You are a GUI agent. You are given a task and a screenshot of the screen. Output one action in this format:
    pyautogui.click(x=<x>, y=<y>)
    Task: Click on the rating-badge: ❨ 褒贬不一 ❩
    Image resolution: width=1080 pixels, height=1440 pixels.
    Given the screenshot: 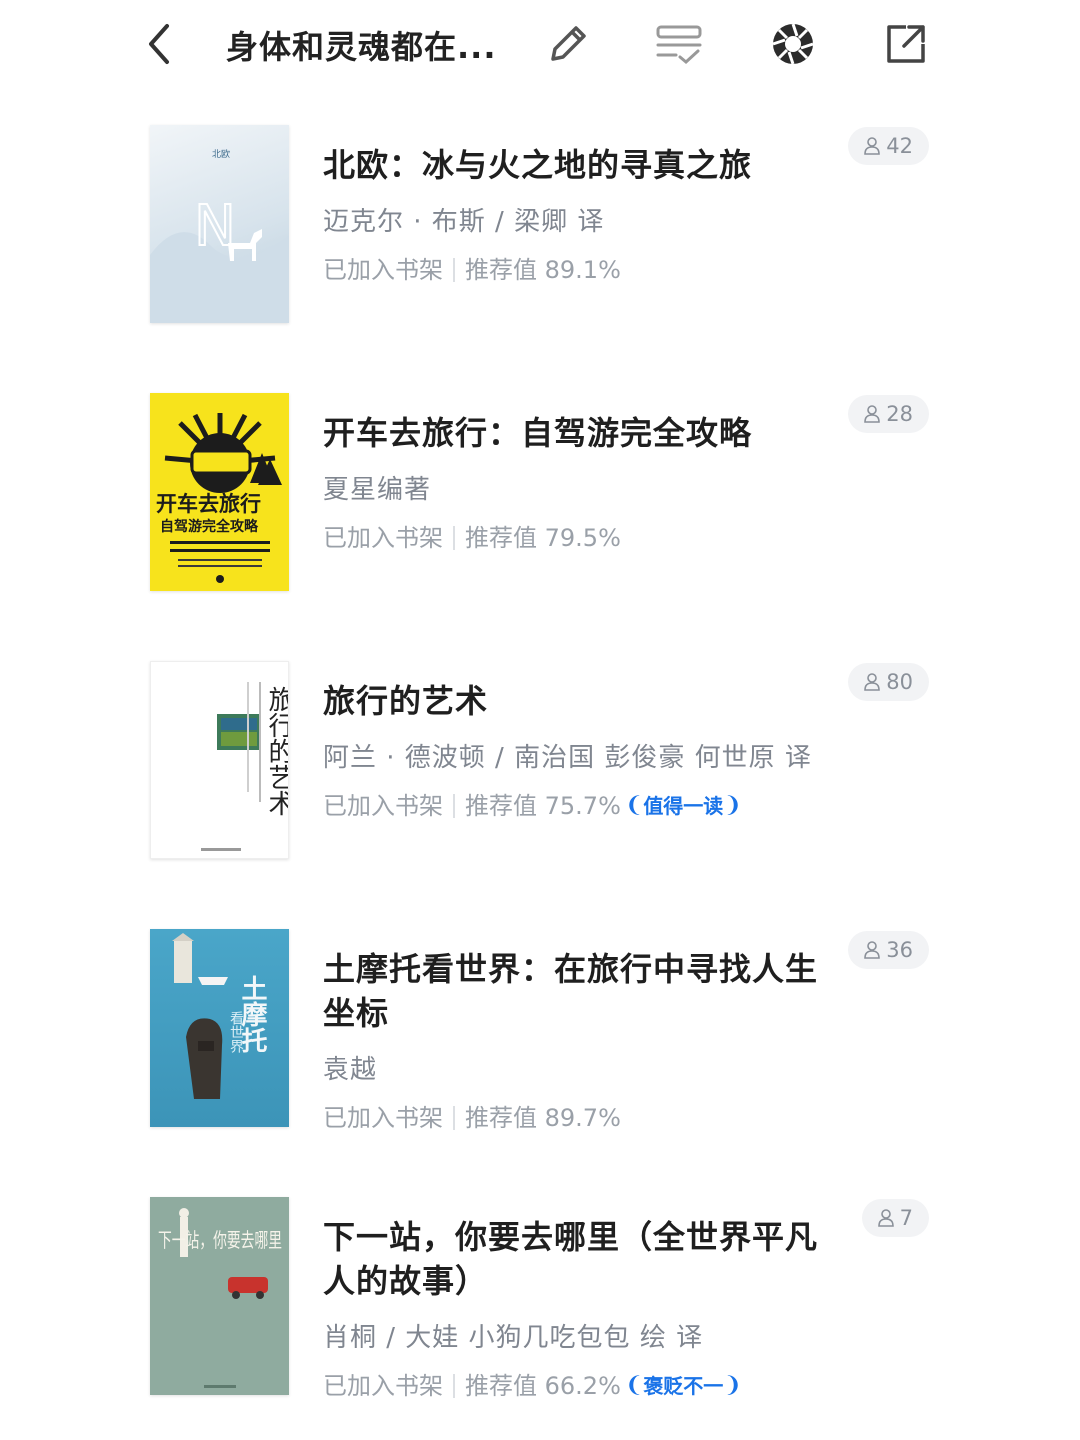 What is the action you would take?
    pyautogui.click(x=683, y=1386)
    